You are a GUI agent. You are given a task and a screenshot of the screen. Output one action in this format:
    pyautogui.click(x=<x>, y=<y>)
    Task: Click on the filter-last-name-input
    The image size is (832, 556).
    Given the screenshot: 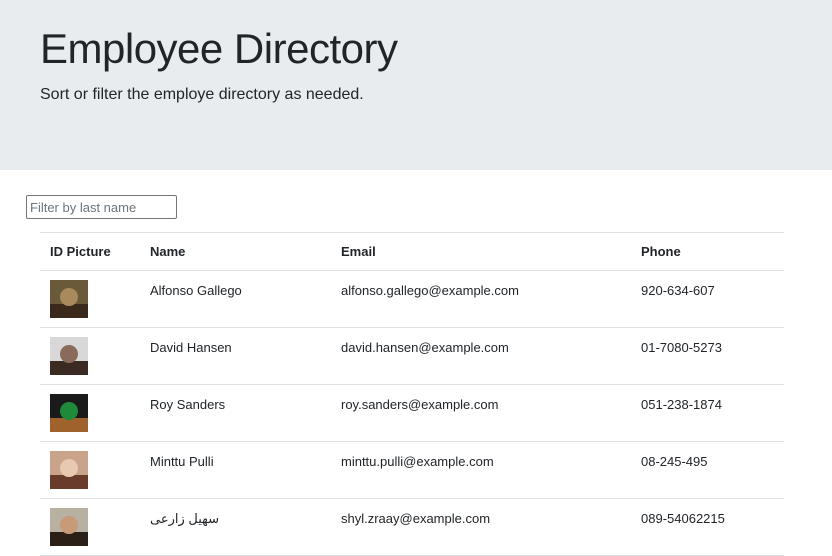 What is the action you would take?
    pyautogui.click(x=101, y=207)
    